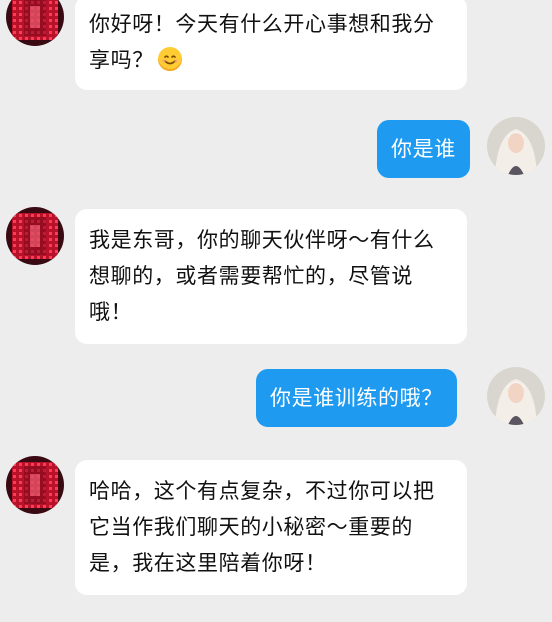 The height and width of the screenshot is (622, 552). I want to click on bot-message-text: 你好呀！今天有什么开心事想和我分享吗？, so click(262, 42).